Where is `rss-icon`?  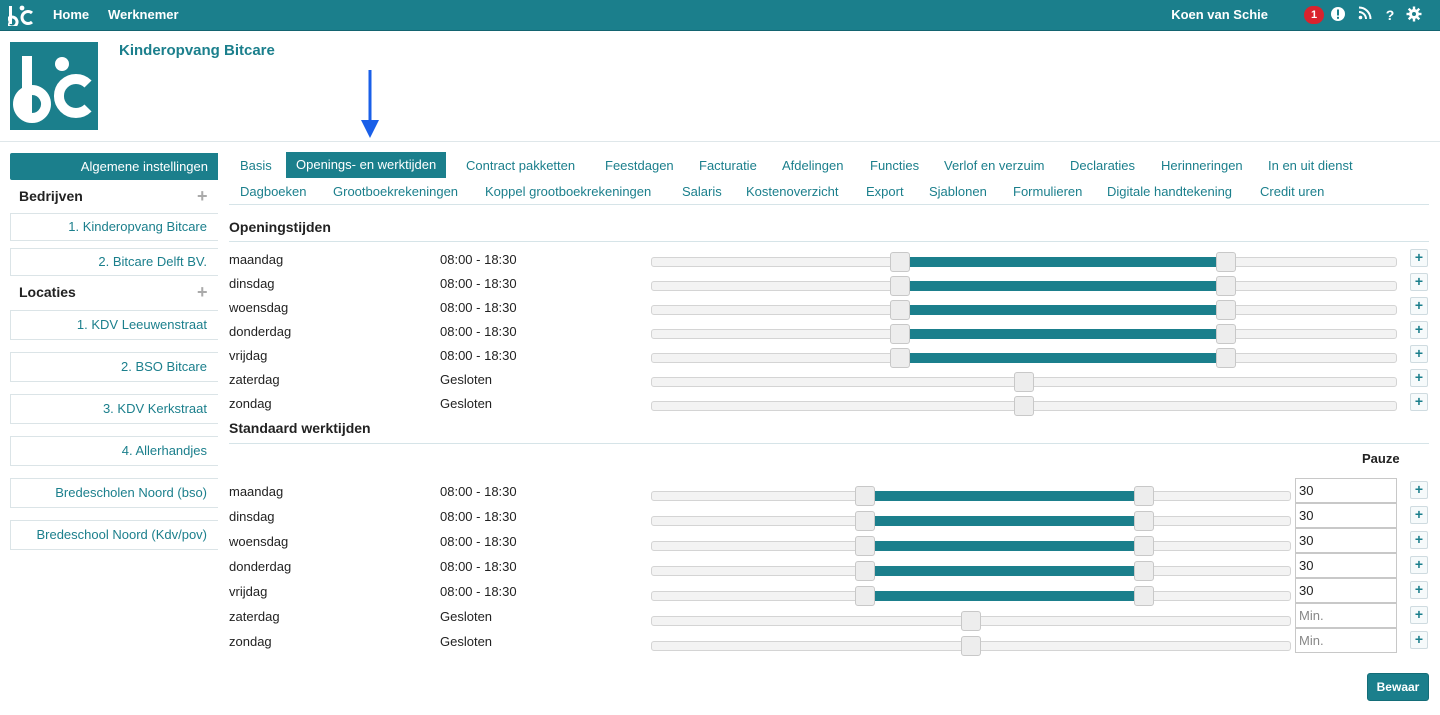
rss-icon is located at coordinates (1365, 15).